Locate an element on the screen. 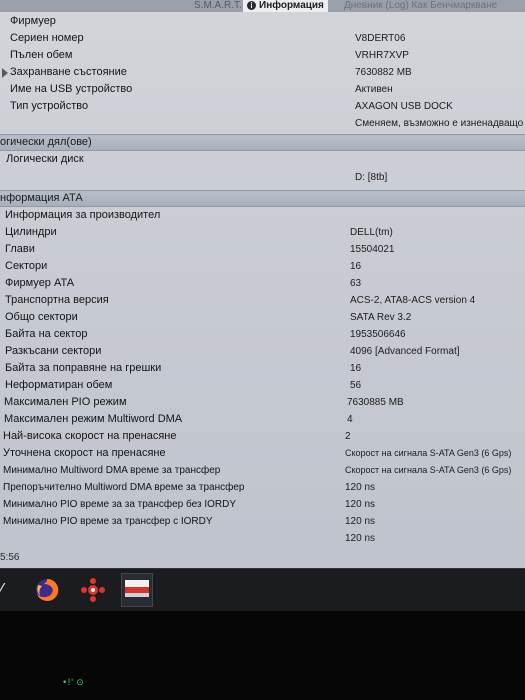 This screenshot has height=700, width=525. property-value: 4 is located at coordinates (350, 419).